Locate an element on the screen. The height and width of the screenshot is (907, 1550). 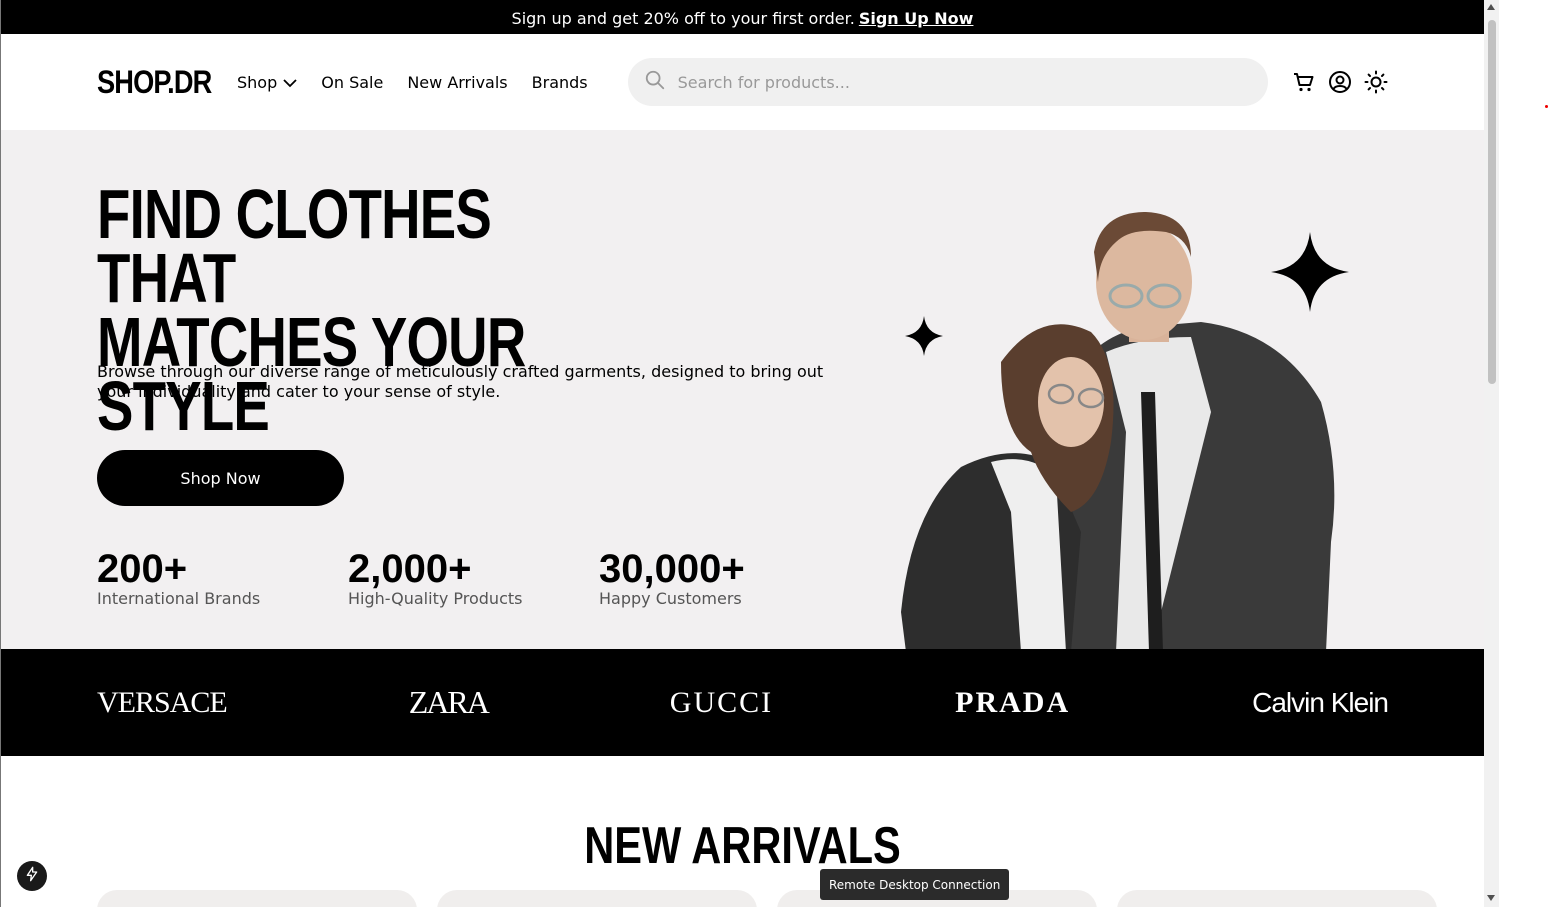
vertical-scrollbar is located at coordinates (1491, 453).